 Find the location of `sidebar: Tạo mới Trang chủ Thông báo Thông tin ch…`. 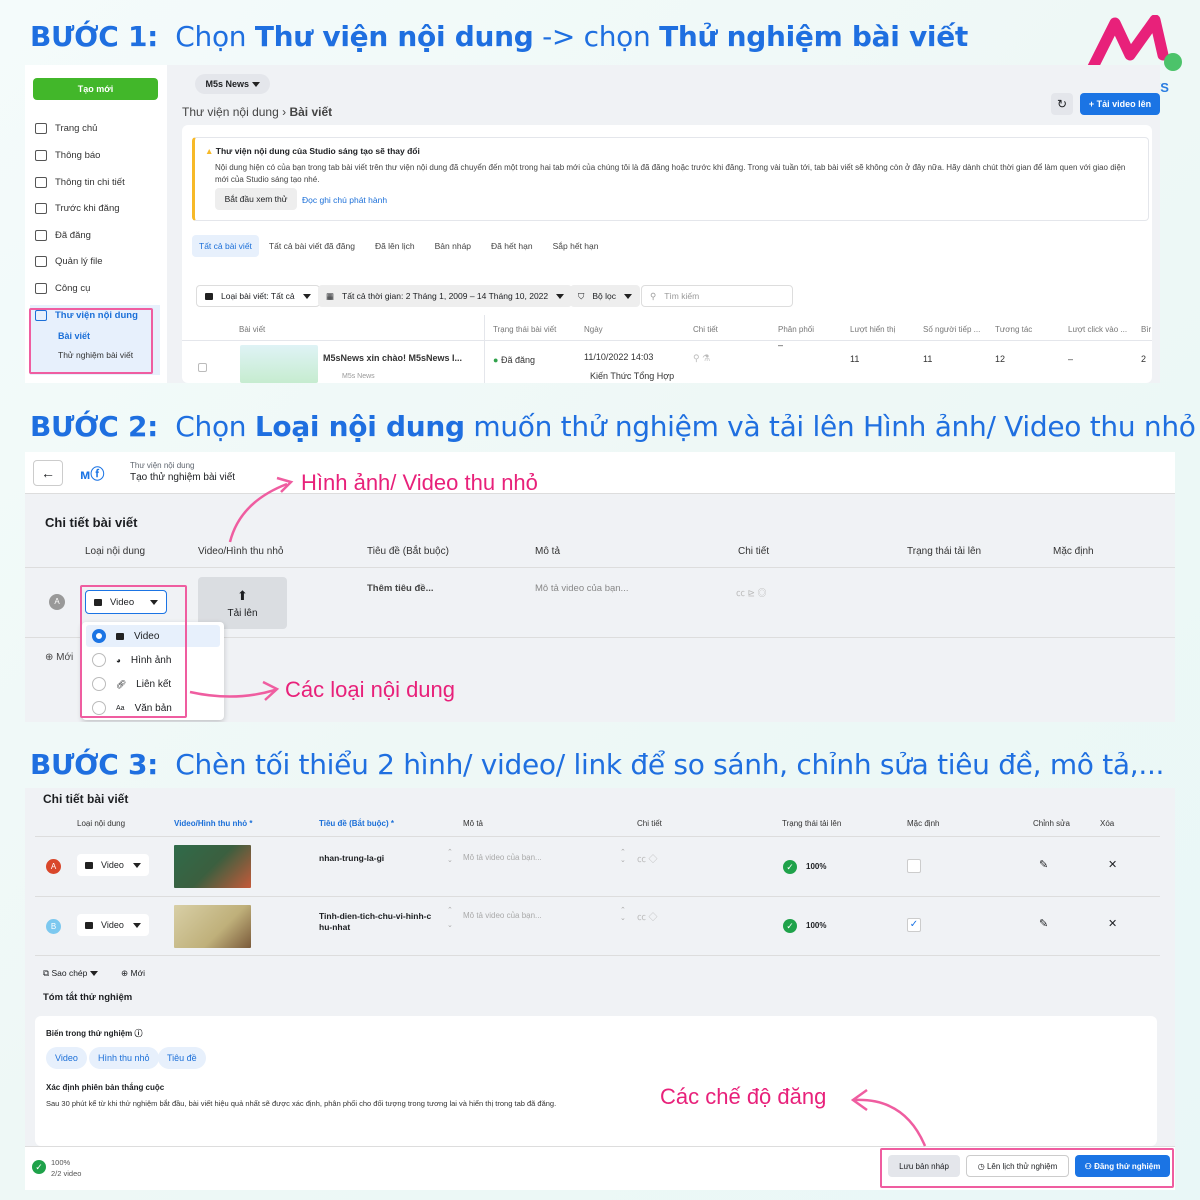

sidebar: Tạo mới Trang chủ Thông báo Thông tin ch… is located at coordinates (96, 224).